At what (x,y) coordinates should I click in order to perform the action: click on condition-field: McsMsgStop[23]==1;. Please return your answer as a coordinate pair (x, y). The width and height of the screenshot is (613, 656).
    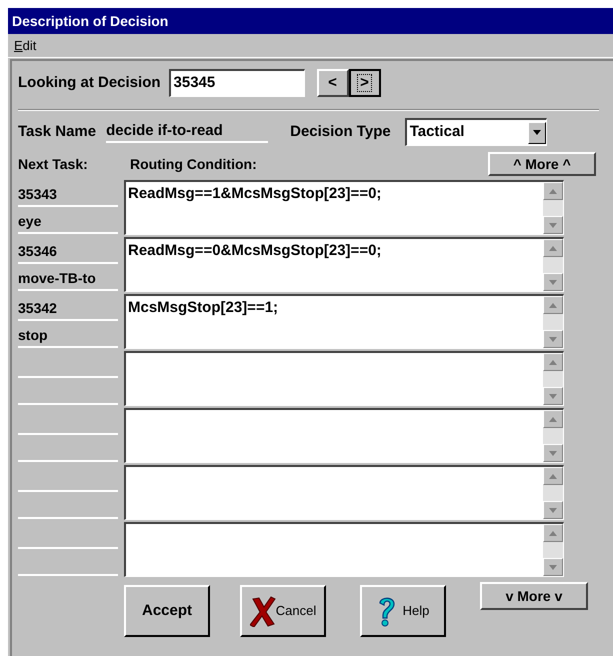
    Looking at the image, I should click on (344, 321).